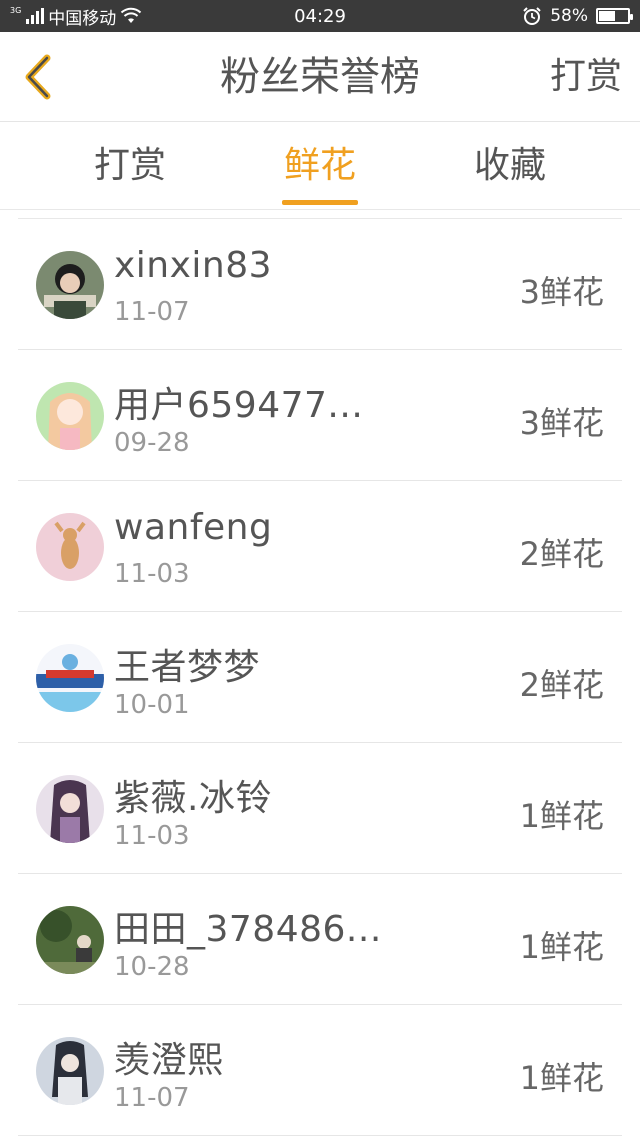 This screenshot has height=1138, width=640. Describe the element at coordinates (532, 16) in the screenshot. I see `alarm-icon` at that location.